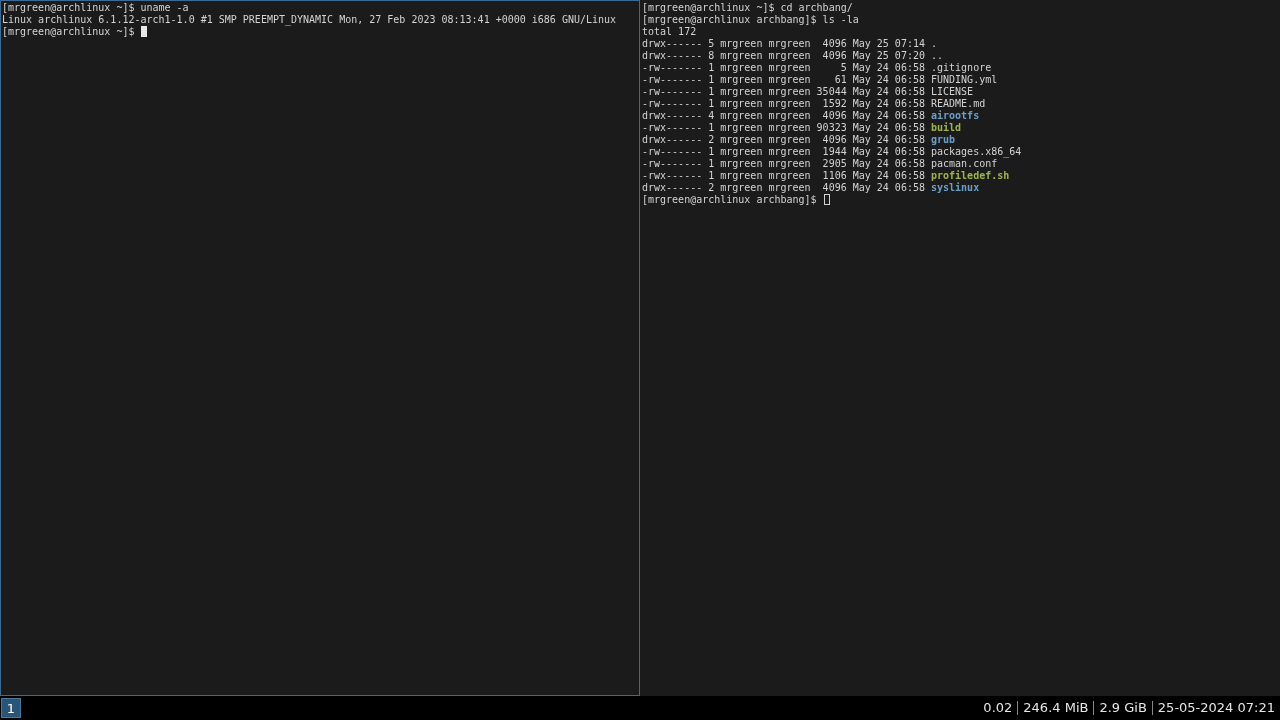  I want to click on file-name: grub, so click(943, 139).